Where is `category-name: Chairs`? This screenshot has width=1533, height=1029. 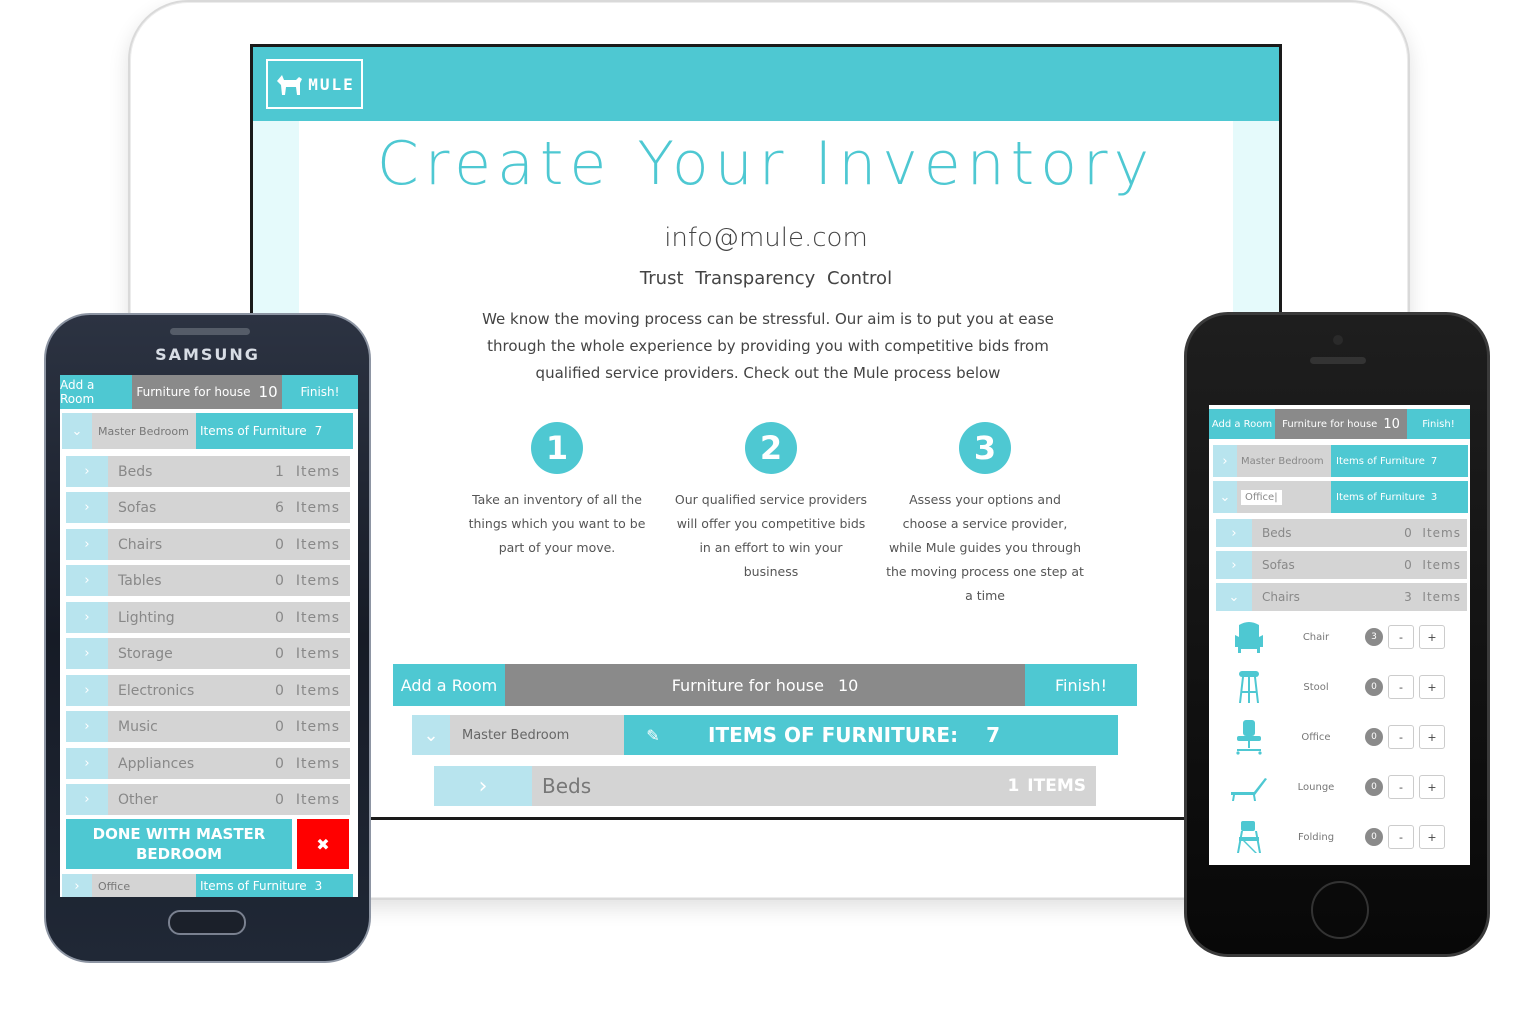
category-name: Chairs is located at coordinates (1281, 597).